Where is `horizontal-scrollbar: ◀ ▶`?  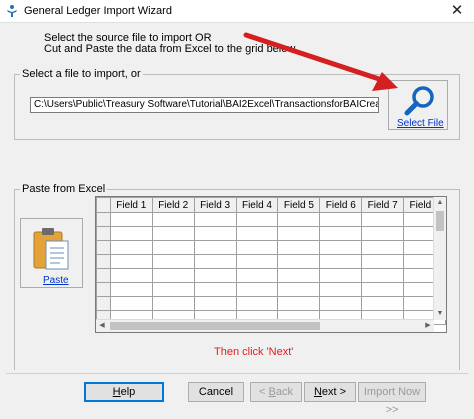 horizontal-scrollbar: ◀ ▶ is located at coordinates (265, 325).